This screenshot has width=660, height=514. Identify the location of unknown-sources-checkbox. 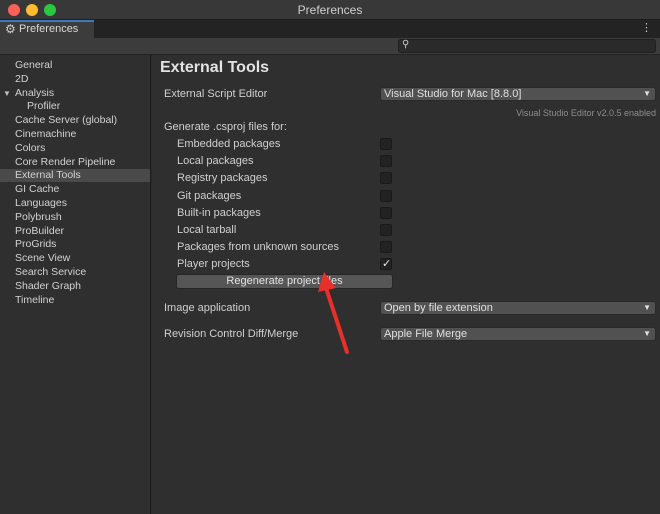
(386, 247).